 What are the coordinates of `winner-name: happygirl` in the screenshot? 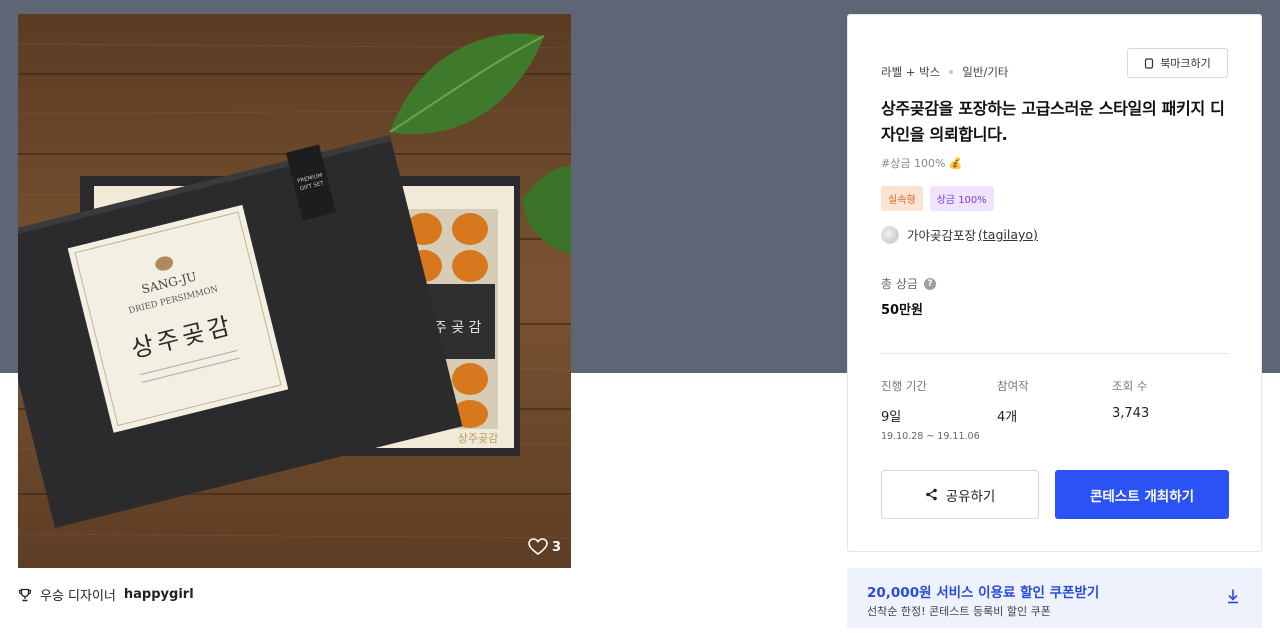 It's located at (159, 594).